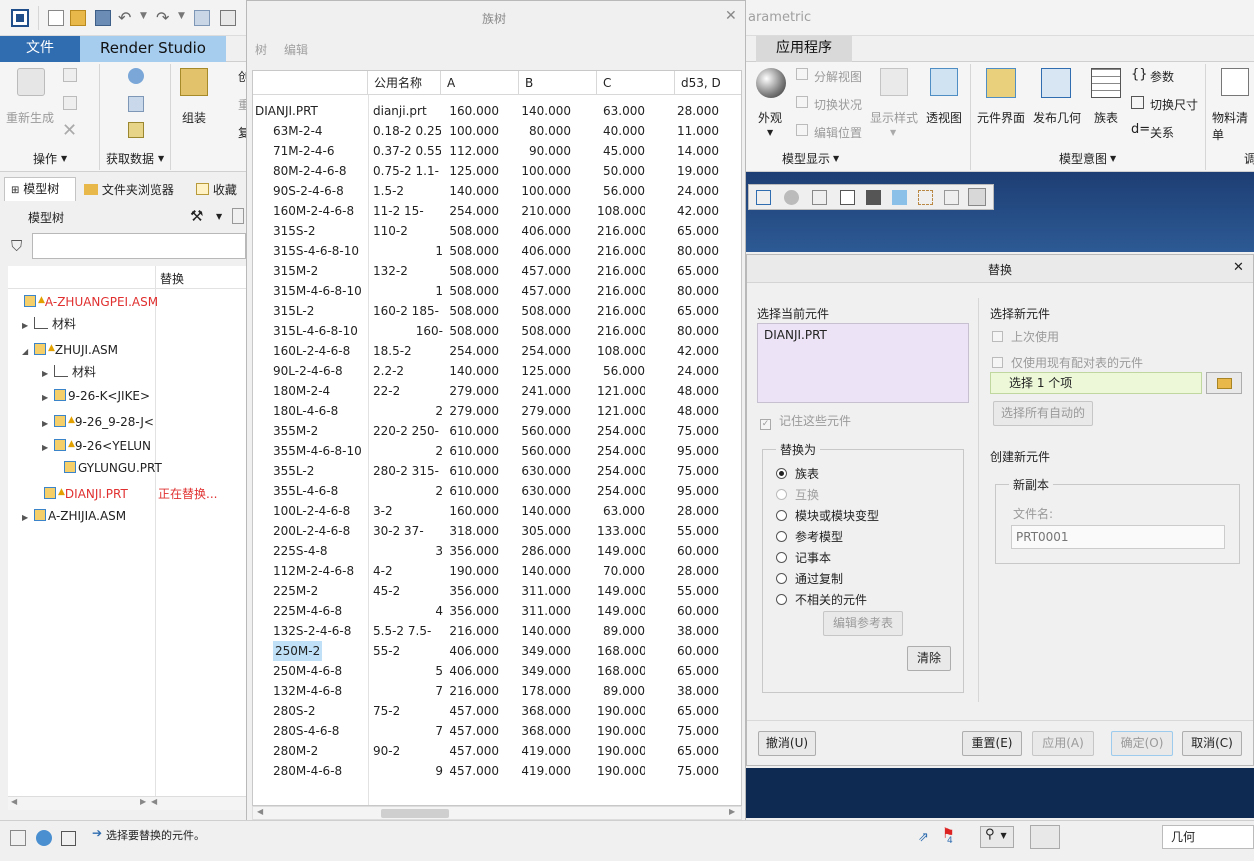 The width and height of the screenshot is (1254, 861). I want to click on family-table-icon, so click(1106, 83).